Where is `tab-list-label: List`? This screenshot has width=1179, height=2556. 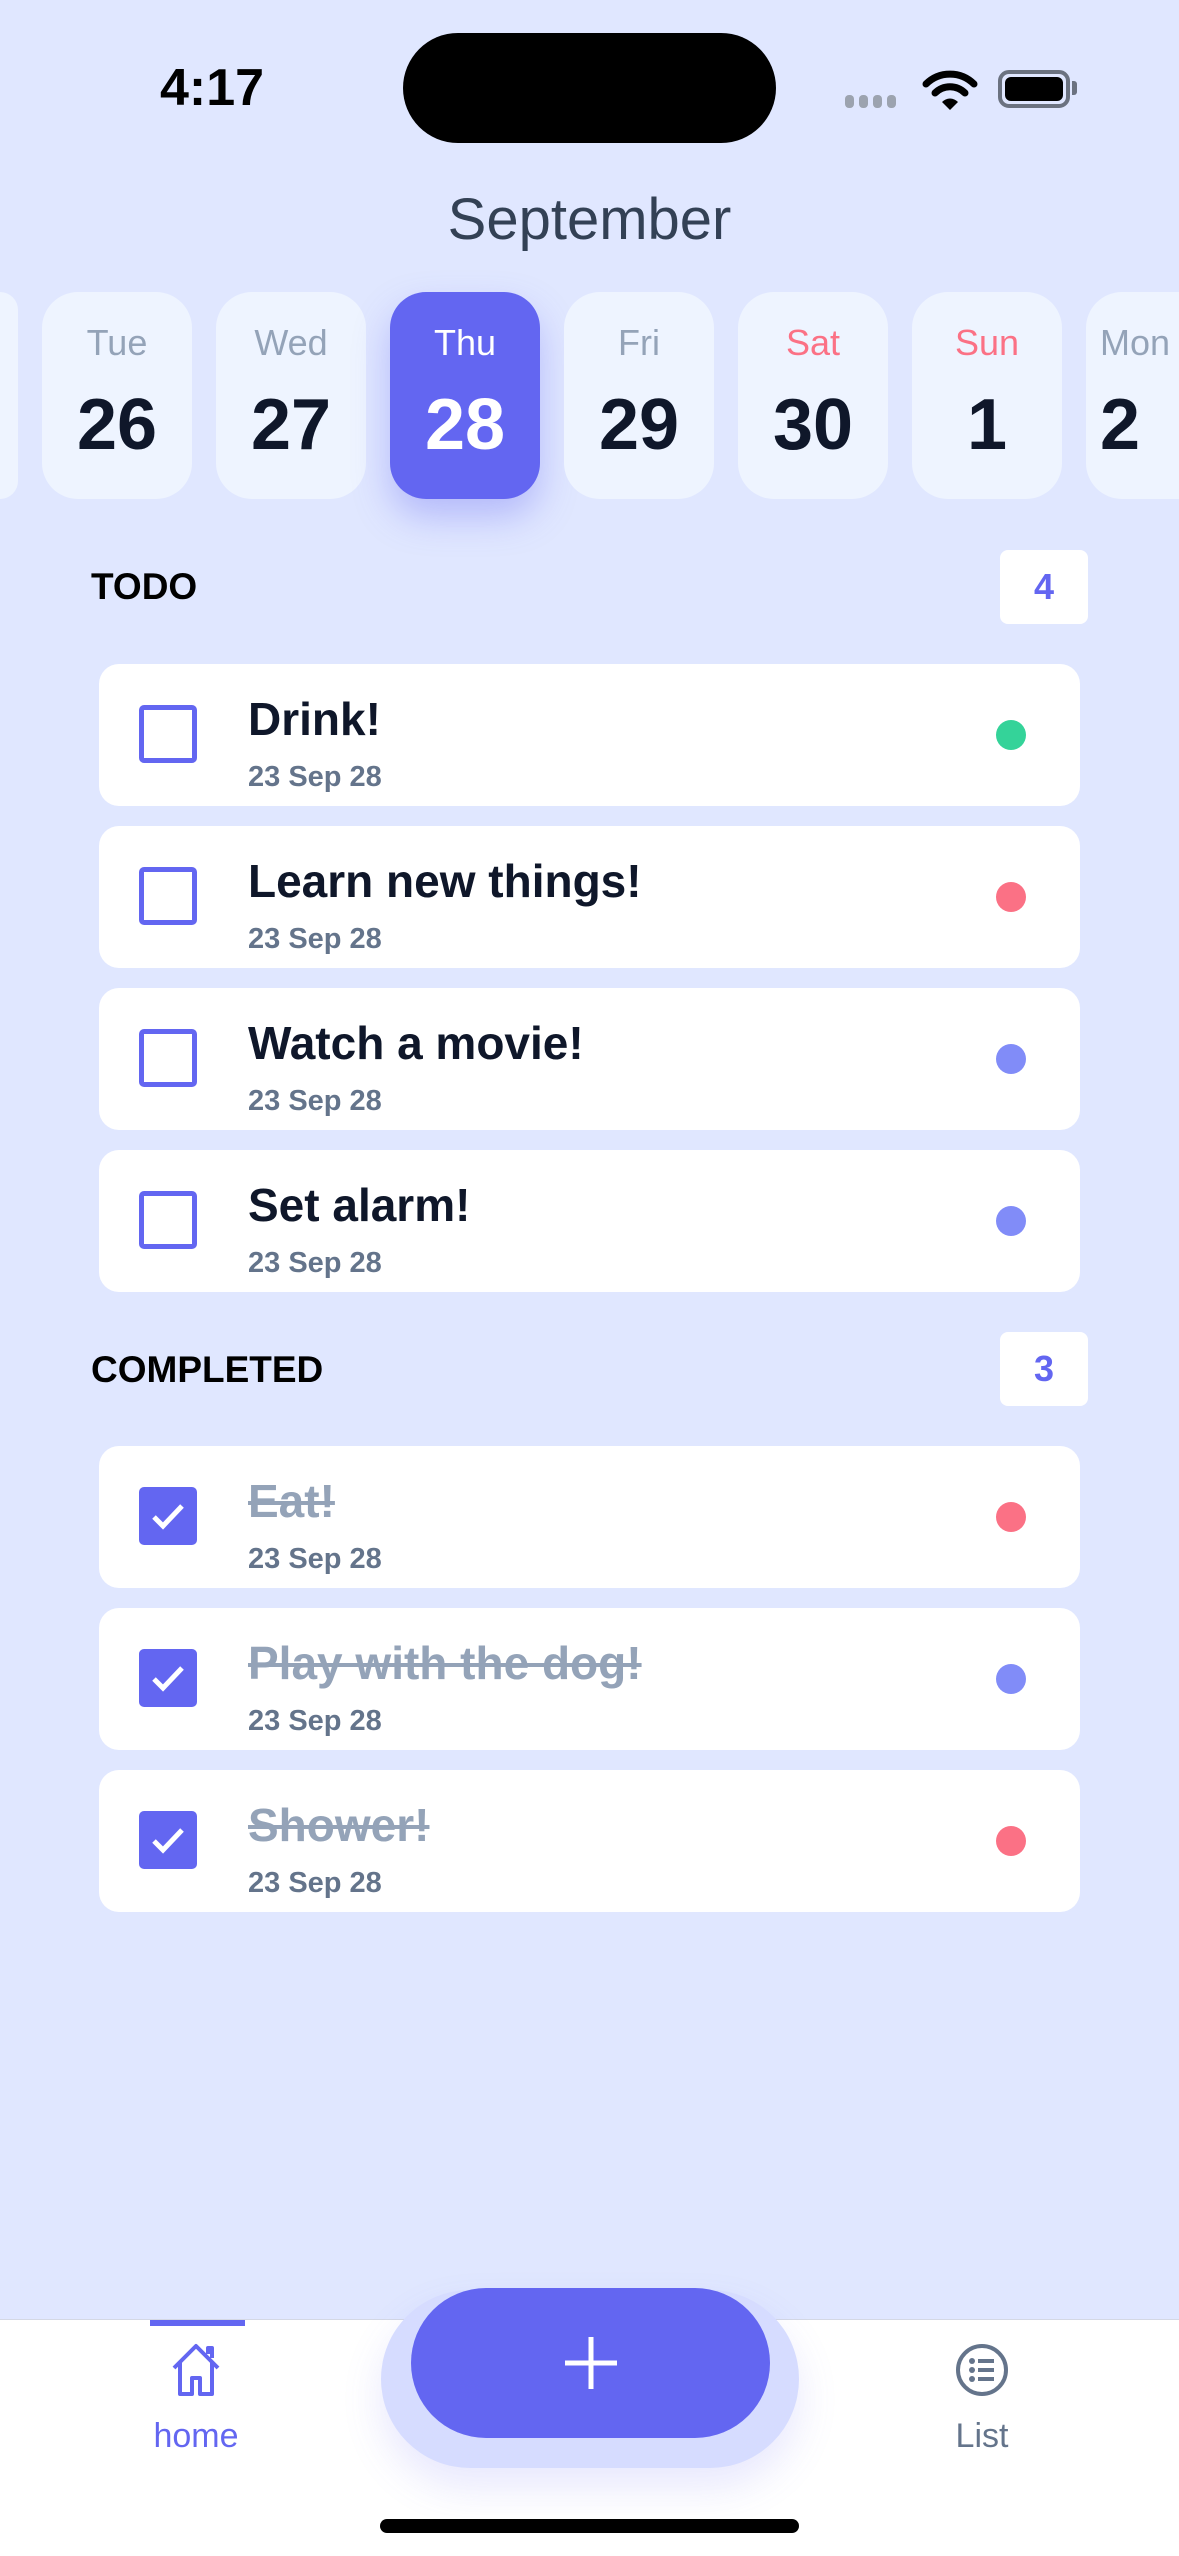
tab-list-label: List is located at coordinates (982, 2436).